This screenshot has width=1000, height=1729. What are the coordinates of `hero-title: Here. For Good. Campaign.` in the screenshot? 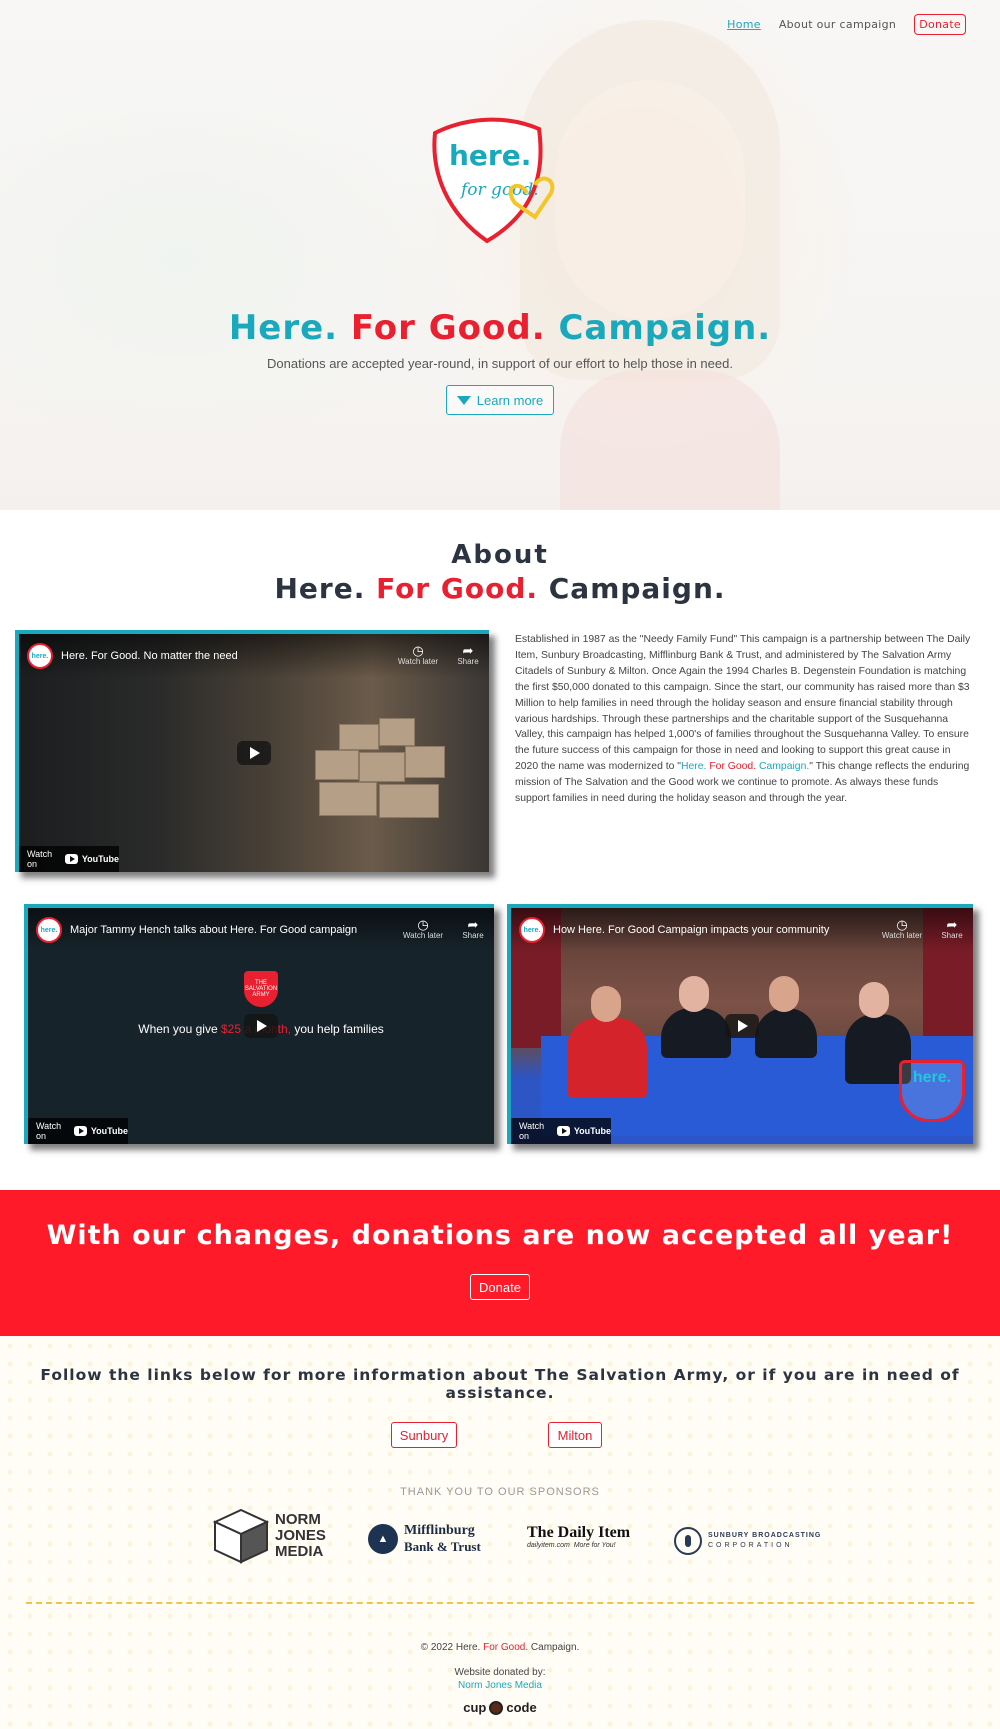 It's located at (500, 328).